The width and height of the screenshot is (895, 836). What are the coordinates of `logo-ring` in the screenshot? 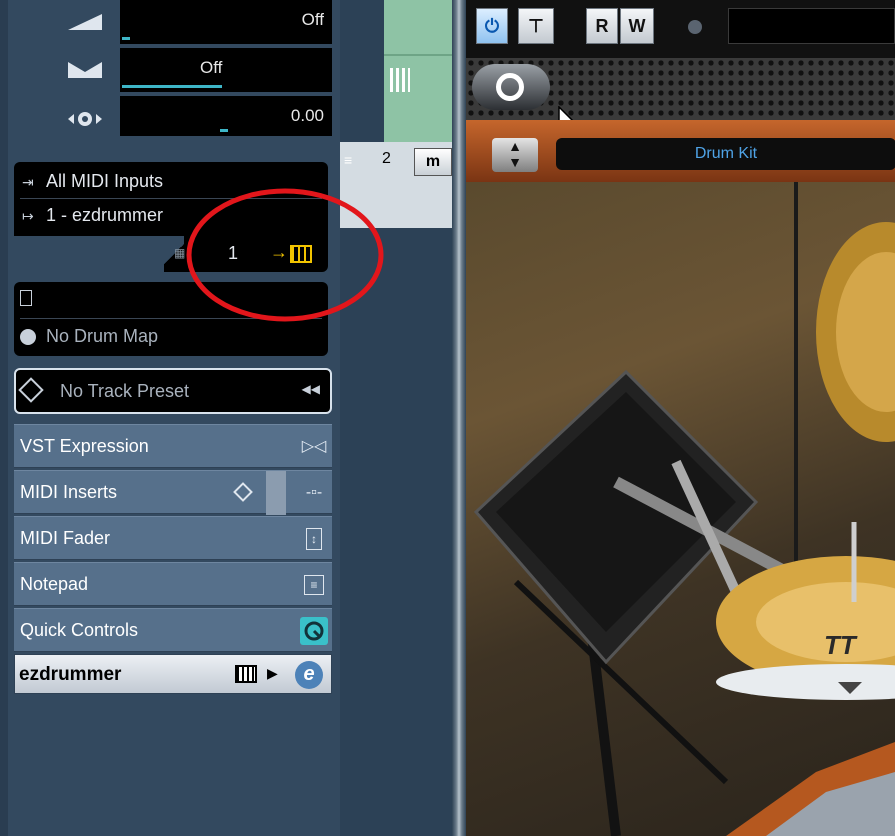 It's located at (510, 87).